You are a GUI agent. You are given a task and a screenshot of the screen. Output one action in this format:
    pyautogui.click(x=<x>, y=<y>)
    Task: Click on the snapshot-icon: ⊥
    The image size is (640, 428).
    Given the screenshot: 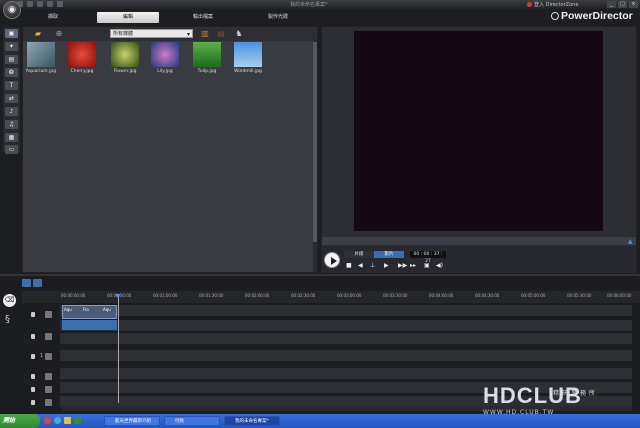 What is the action you would take?
    pyautogui.click(x=372, y=265)
    